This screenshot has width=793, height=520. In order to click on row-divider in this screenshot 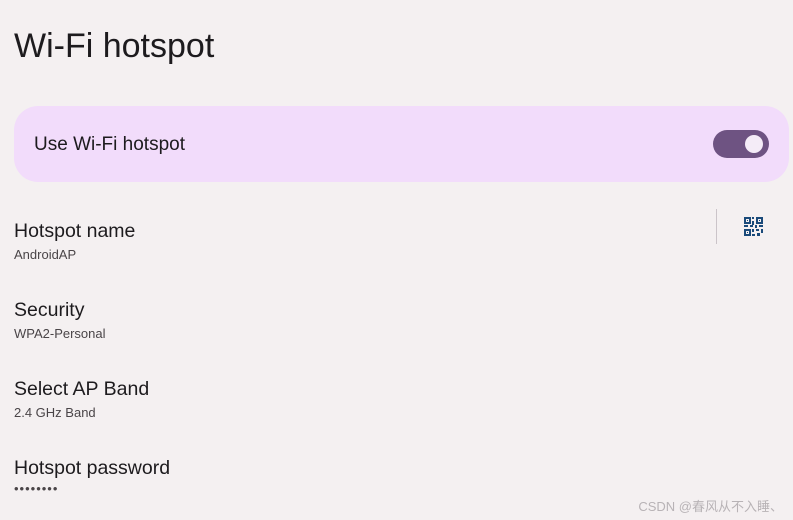, I will do `click(716, 226)`.